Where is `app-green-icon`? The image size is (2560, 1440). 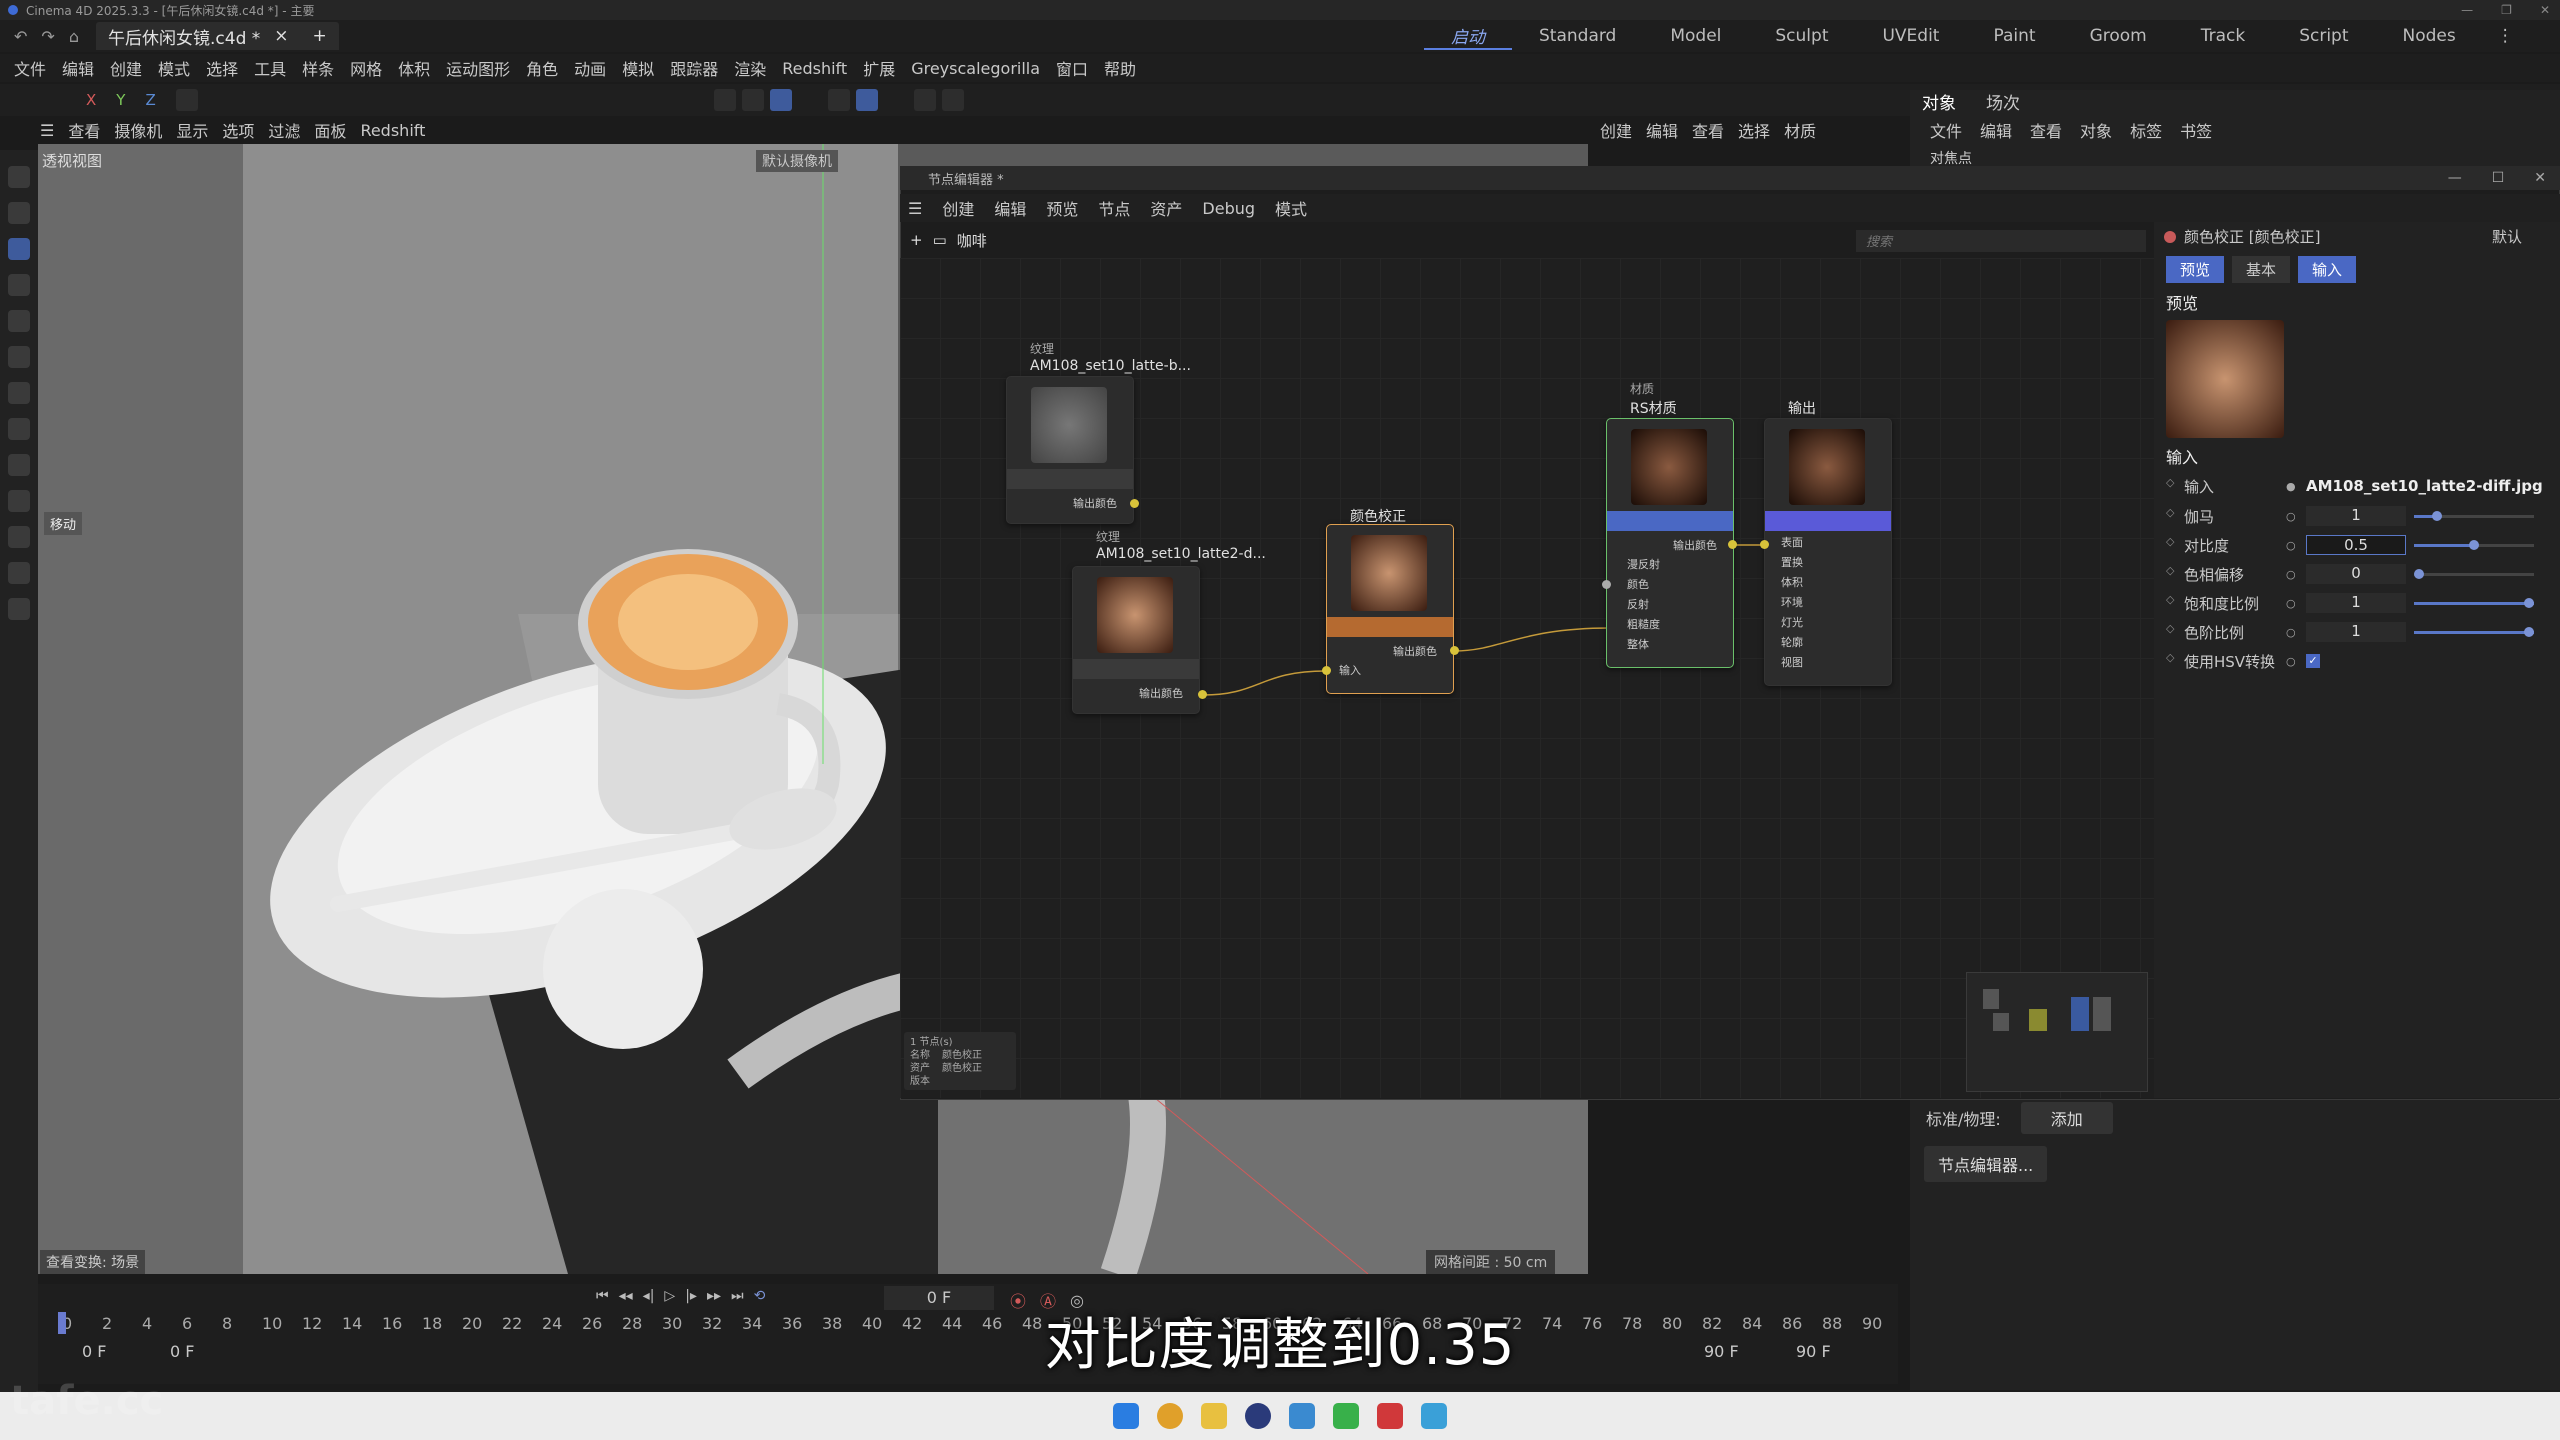
app-green-icon is located at coordinates (1346, 1416).